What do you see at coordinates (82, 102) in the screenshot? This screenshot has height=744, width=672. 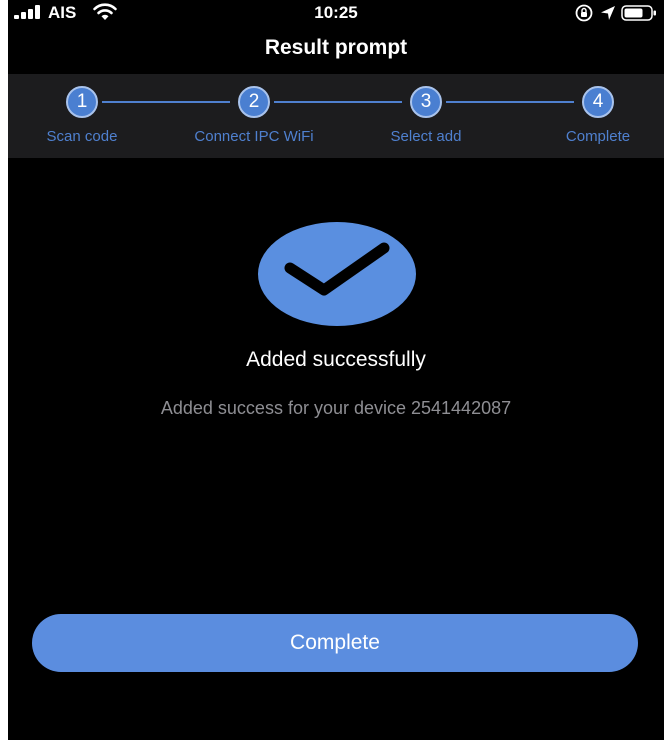 I see `step-1-indicator: 1` at bounding box center [82, 102].